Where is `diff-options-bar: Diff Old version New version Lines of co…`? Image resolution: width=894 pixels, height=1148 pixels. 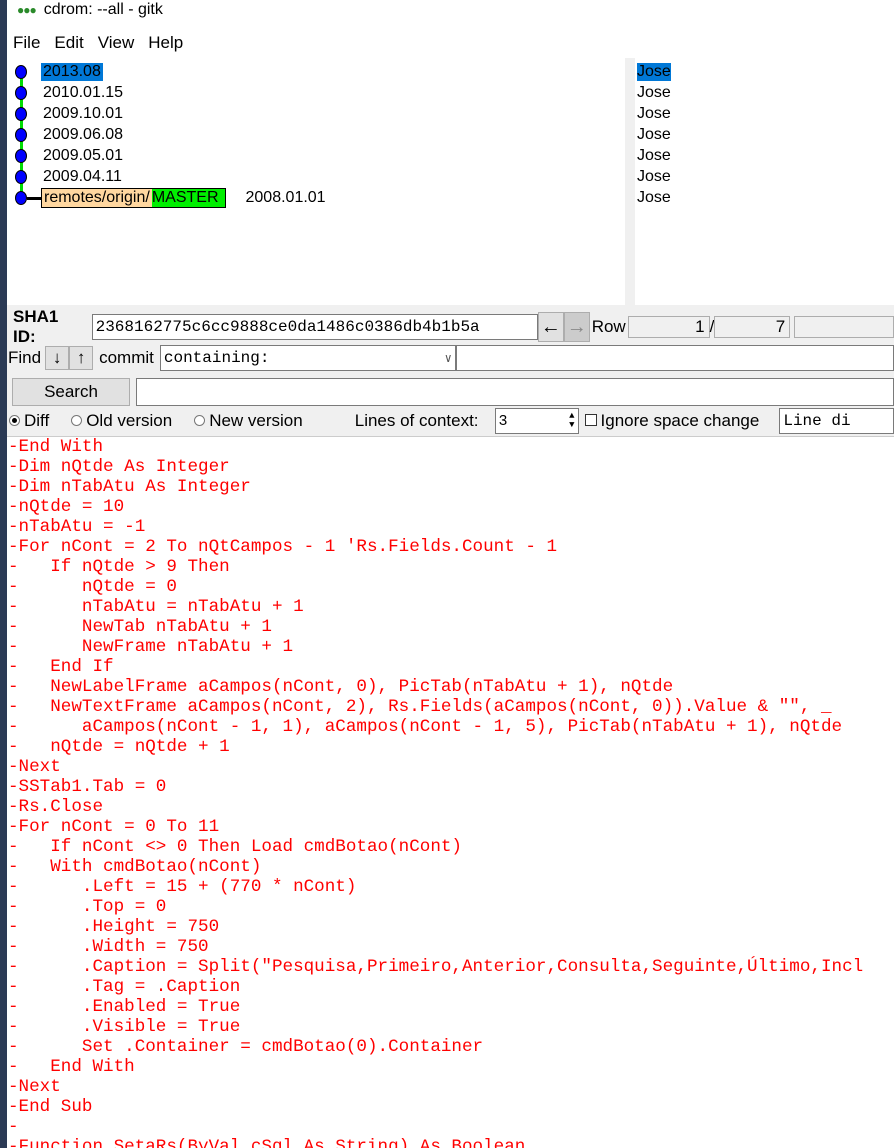 diff-options-bar: Diff Old version New version Lines of co… is located at coordinates (450, 421).